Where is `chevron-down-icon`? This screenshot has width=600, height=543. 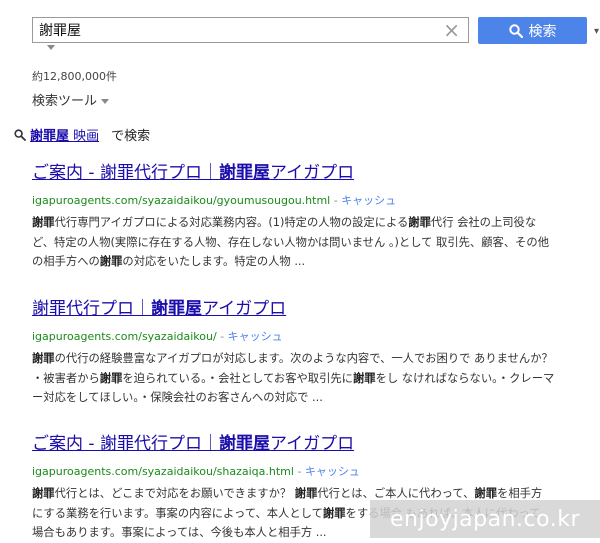
chevron-down-icon is located at coordinates (105, 101).